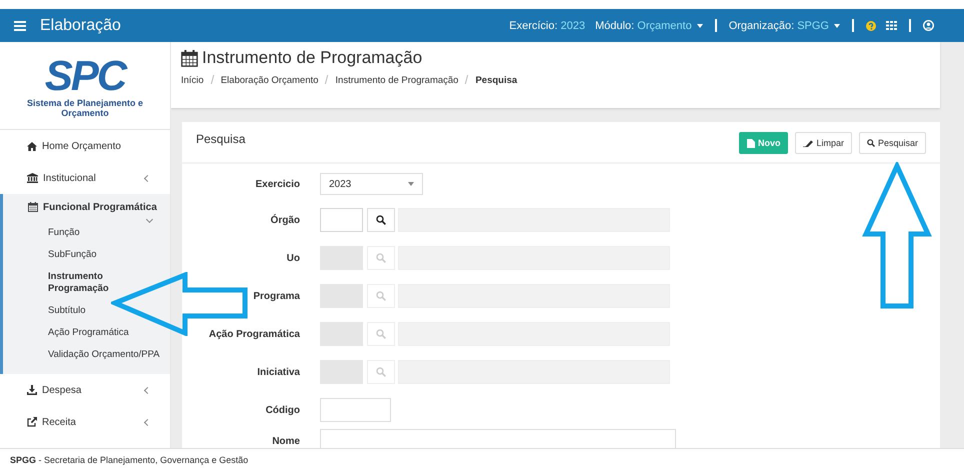 The height and width of the screenshot is (471, 964). I want to click on sidebar-subitem: SubFunção, so click(86, 255).